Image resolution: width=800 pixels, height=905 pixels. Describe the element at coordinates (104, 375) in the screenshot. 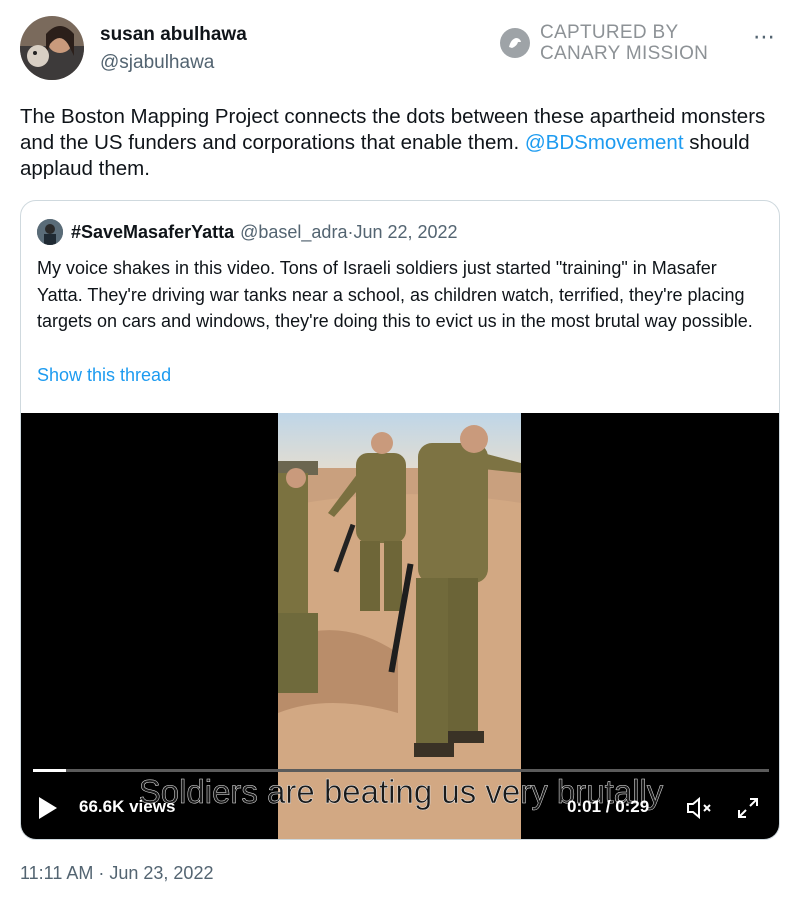

I see `show-thread-link: Show this thread` at that location.